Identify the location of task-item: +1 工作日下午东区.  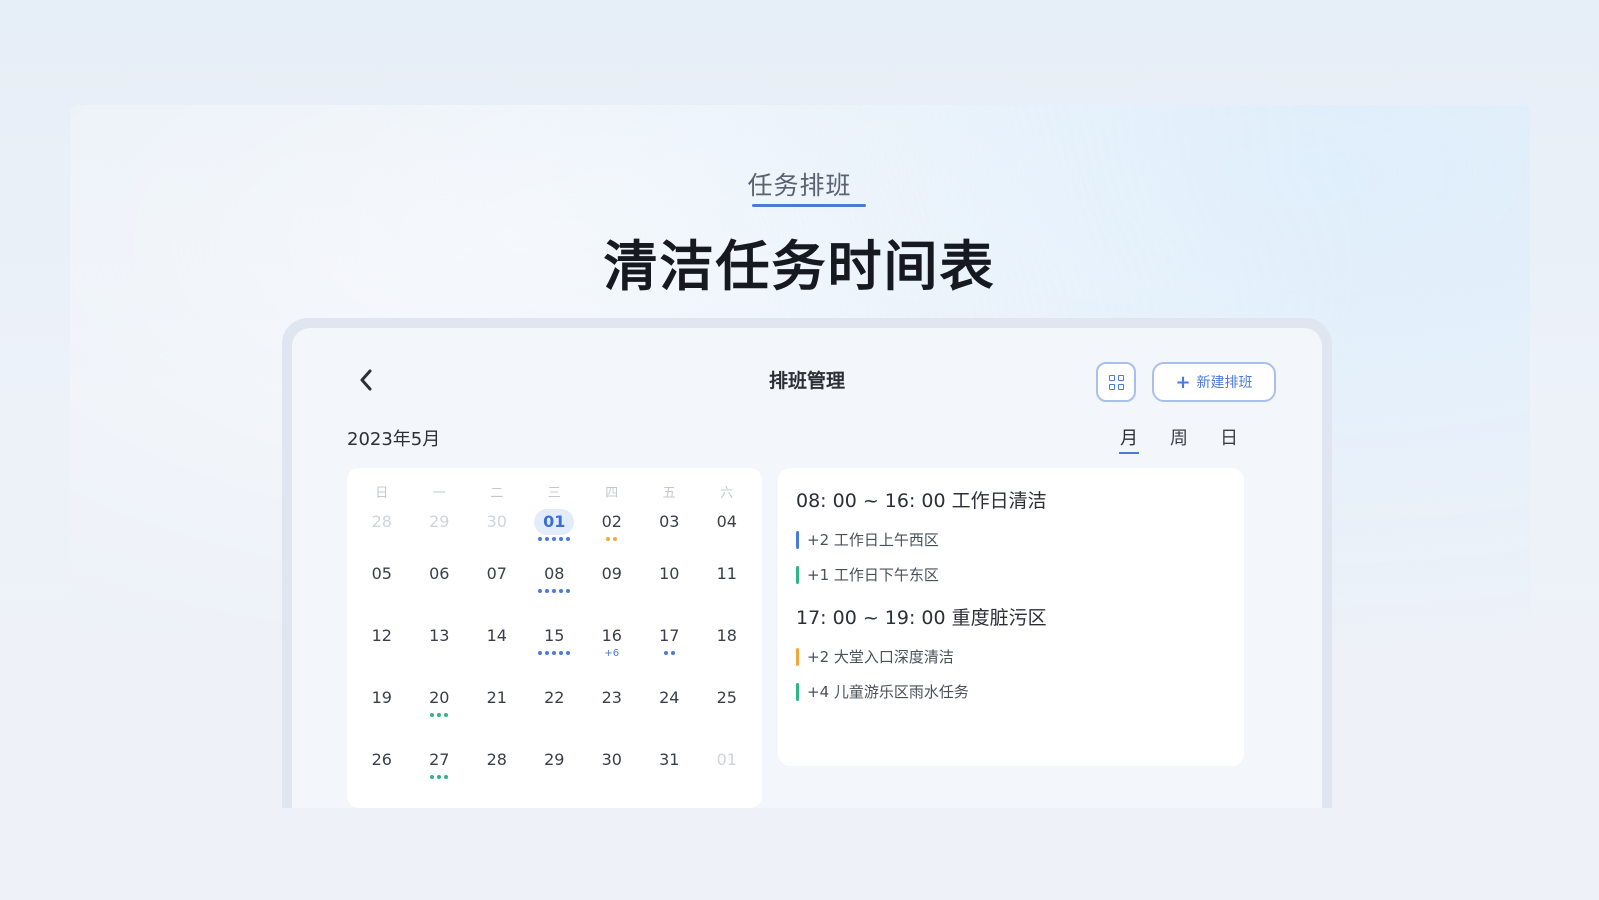
(1011, 574).